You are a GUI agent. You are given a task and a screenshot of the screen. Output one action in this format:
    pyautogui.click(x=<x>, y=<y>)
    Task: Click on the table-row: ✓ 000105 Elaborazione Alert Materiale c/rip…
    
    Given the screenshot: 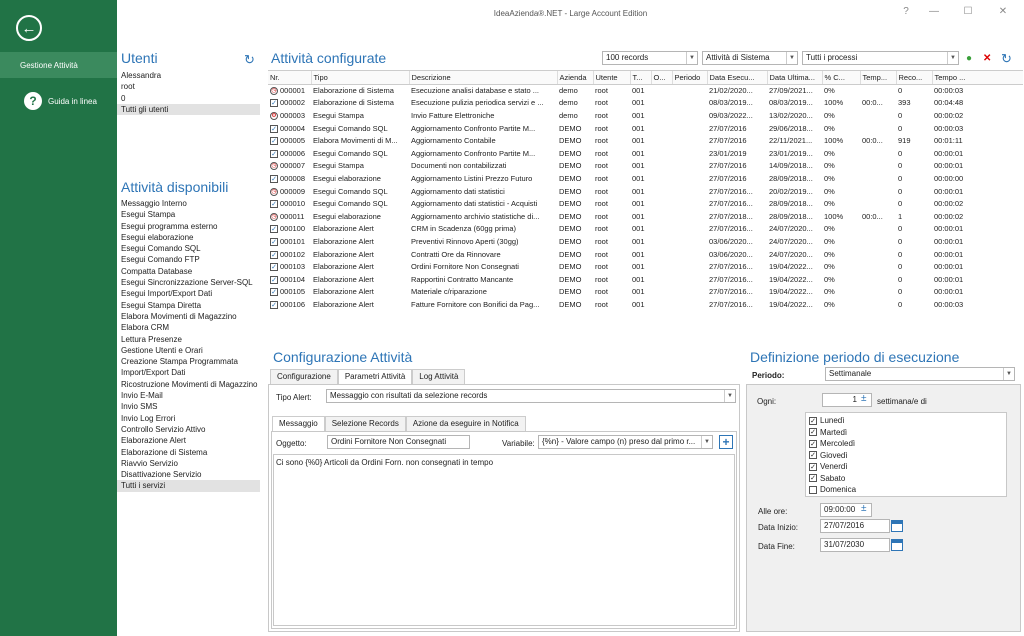 What is the action you would take?
    pyautogui.click(x=645, y=292)
    